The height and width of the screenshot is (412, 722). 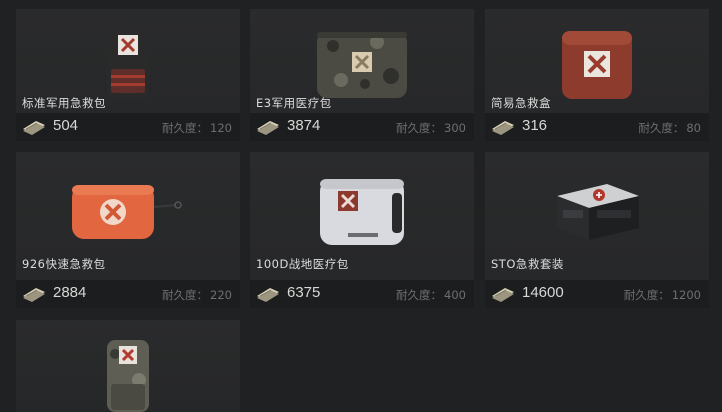 What do you see at coordinates (535, 125) in the screenshot?
I see `item-price: 316` at bounding box center [535, 125].